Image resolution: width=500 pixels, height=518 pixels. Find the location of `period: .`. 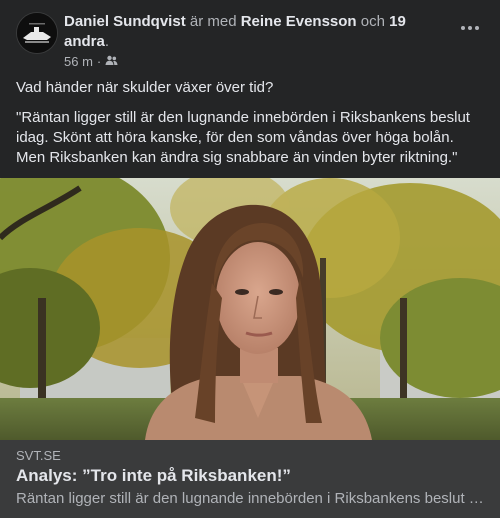

period: . is located at coordinates (107, 41).